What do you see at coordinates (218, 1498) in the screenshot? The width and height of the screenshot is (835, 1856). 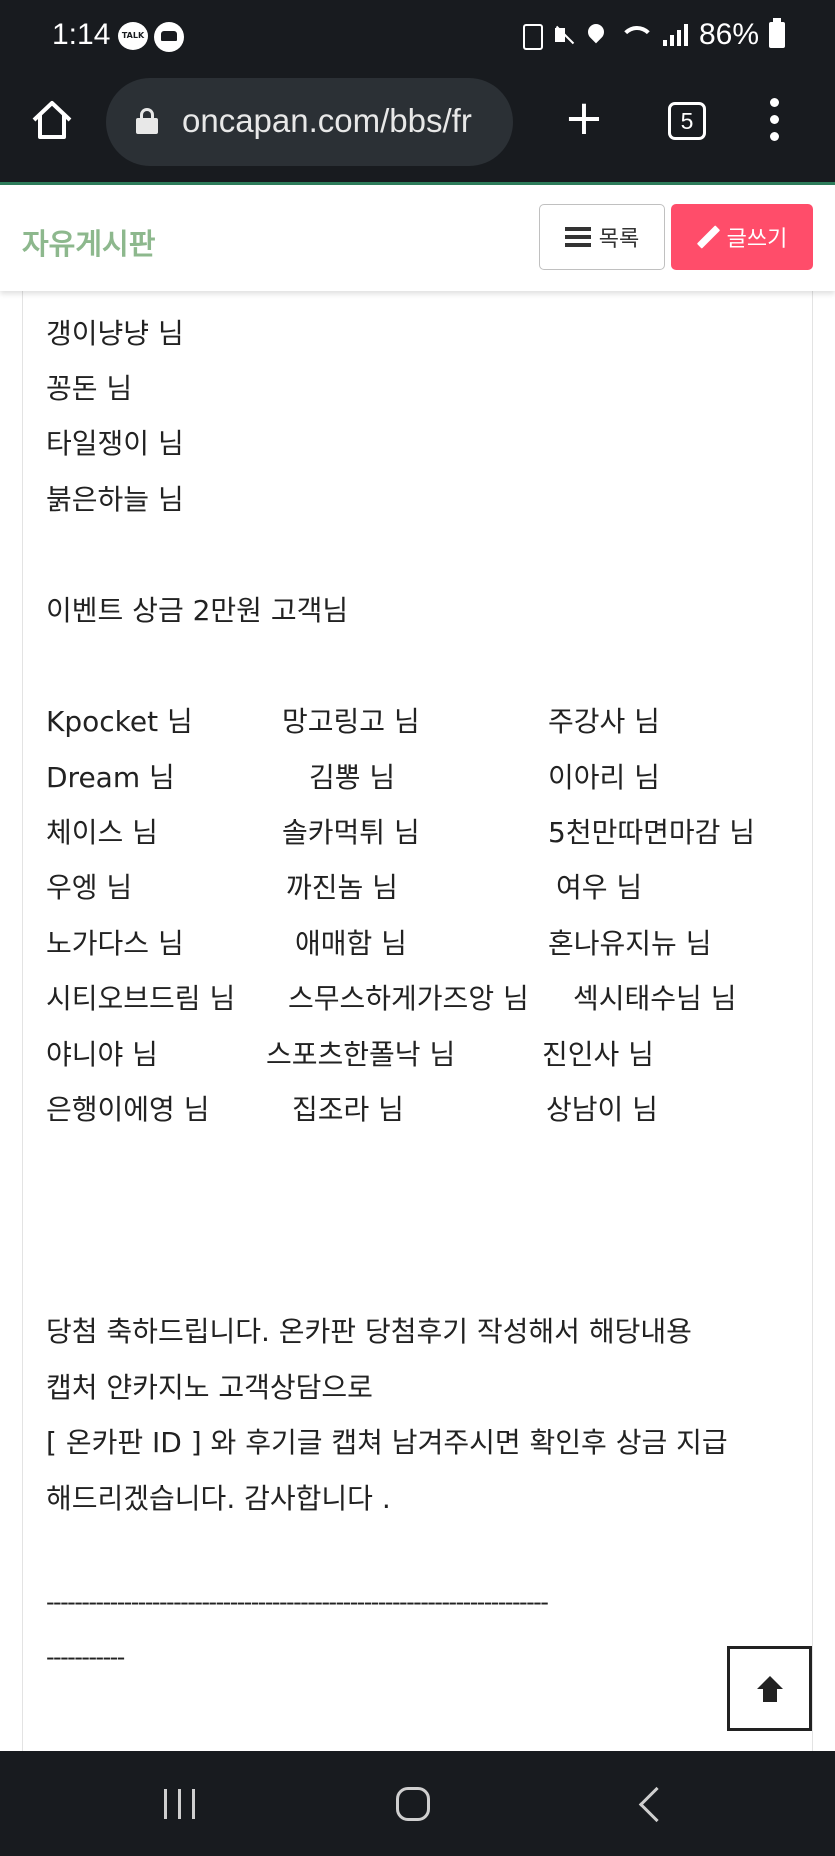 I see `notice-line: 해드리겠습니다. 감사합니다 .` at bounding box center [218, 1498].